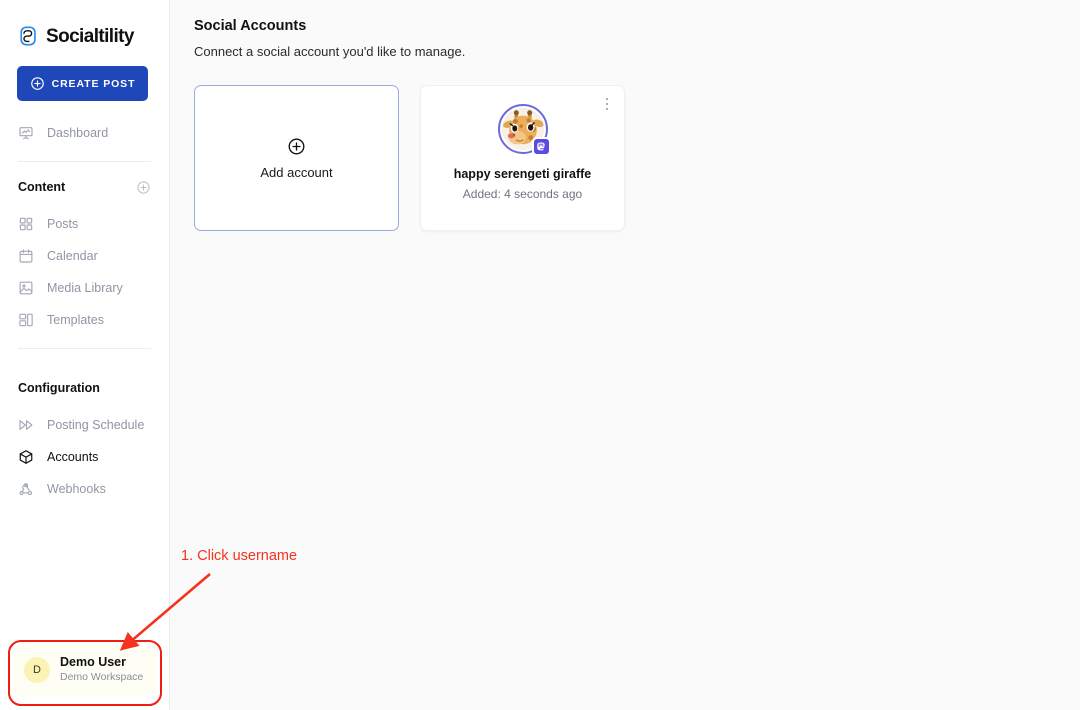 The image size is (1080, 710). I want to click on user-meta: Demo User Demo Workspace, so click(101, 669).